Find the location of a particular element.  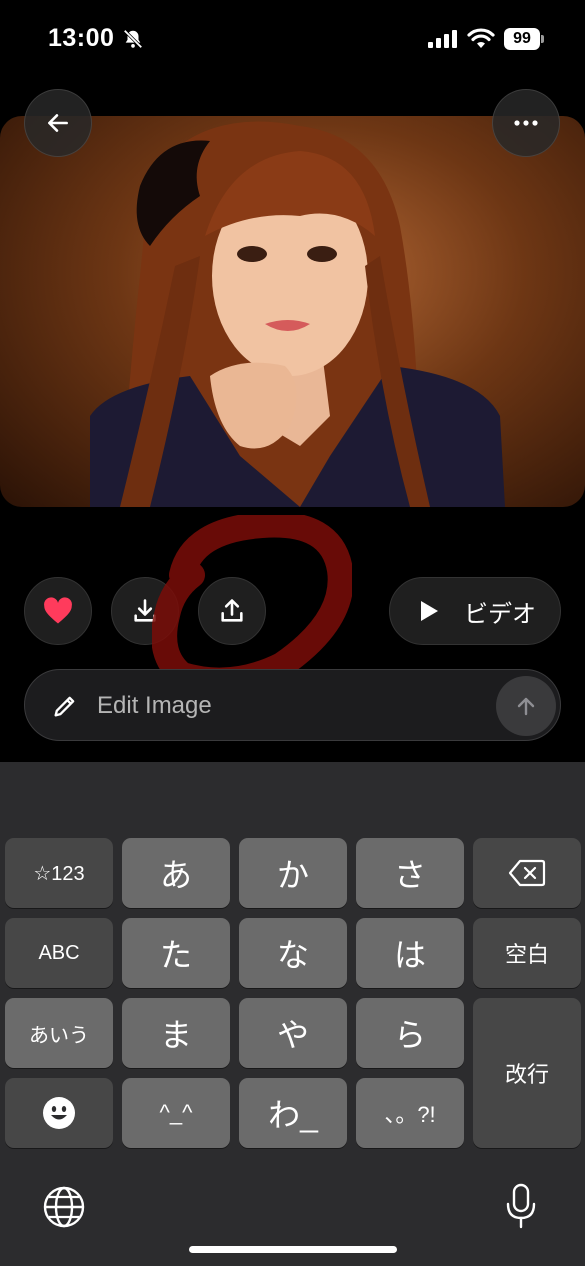

key-kaomoji: ^_^ is located at coordinates (176, 1113).